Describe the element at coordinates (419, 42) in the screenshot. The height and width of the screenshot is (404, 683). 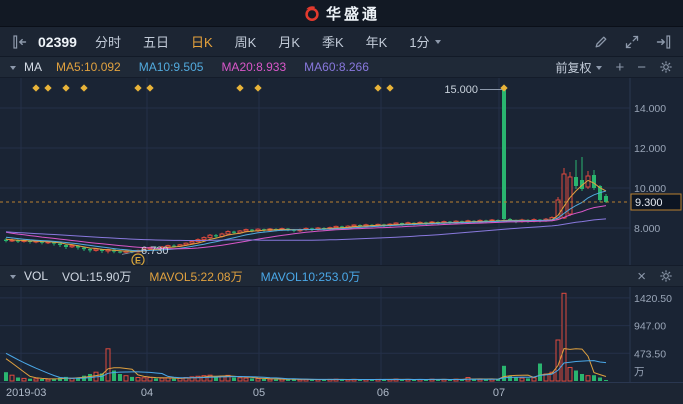
I see `interval-label: 1分` at that location.